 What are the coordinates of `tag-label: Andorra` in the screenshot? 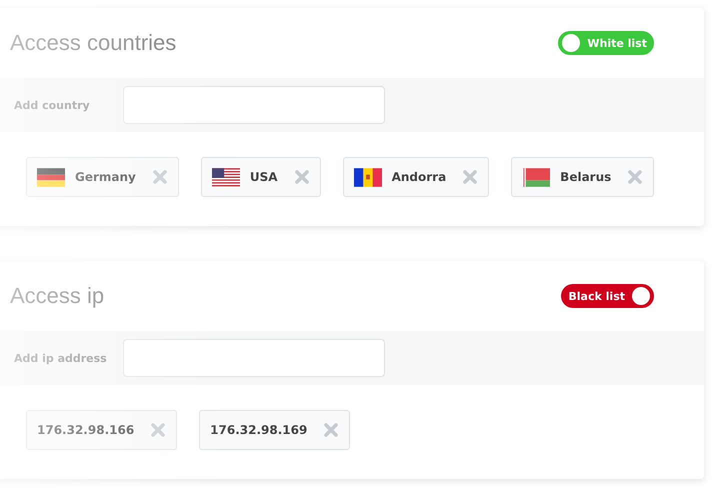 It's located at (420, 177).